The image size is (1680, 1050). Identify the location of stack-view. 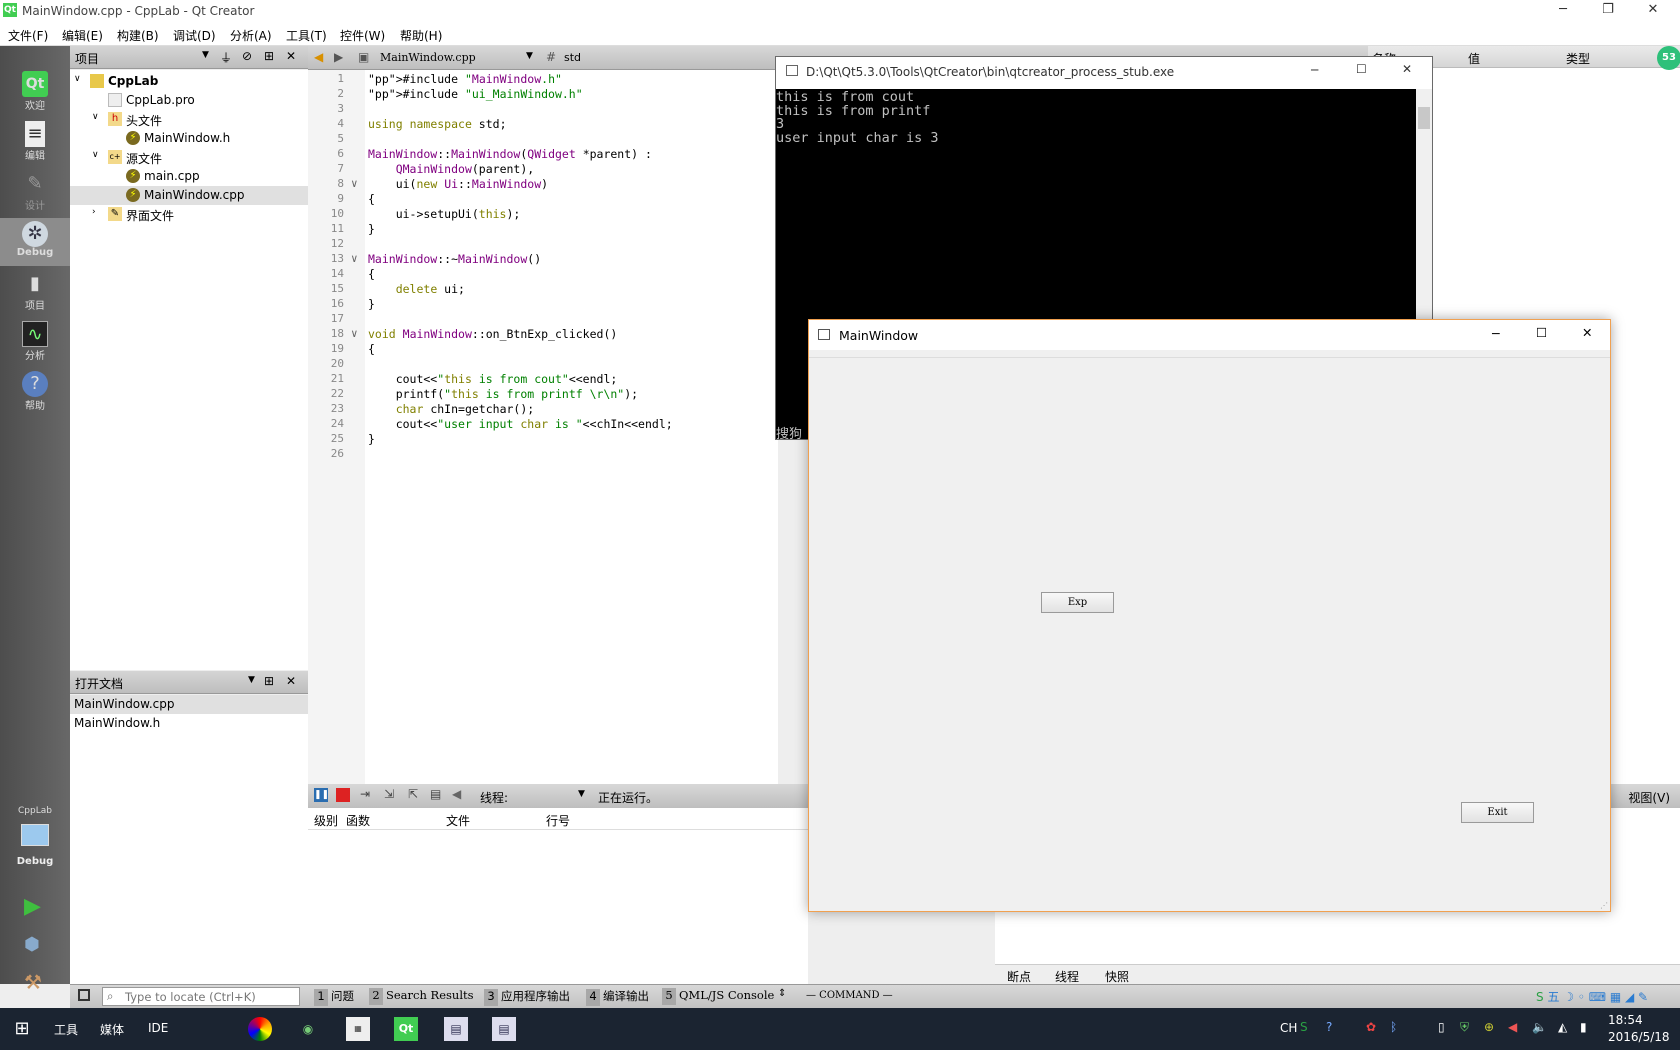
(558, 907).